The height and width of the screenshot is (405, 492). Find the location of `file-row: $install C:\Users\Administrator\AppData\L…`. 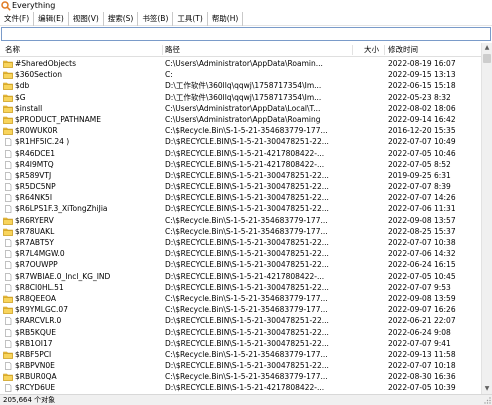

file-row: $install C:\Users\Administrator\AppData\L… is located at coordinates (240, 108).